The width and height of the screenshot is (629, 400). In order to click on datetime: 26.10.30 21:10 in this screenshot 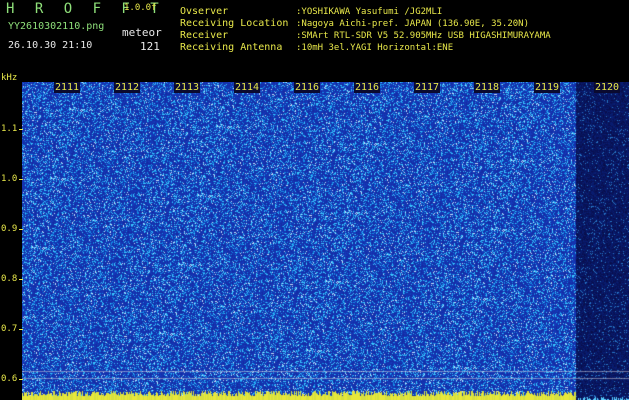, I will do `click(50, 45)`.